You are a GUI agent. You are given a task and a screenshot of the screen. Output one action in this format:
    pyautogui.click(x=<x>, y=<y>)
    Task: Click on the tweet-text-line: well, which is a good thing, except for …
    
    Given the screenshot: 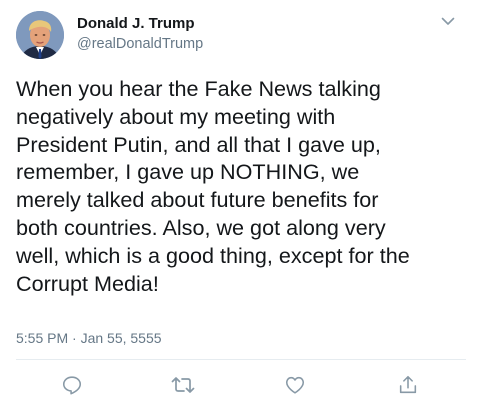 What is the action you would take?
    pyautogui.click(x=213, y=255)
    